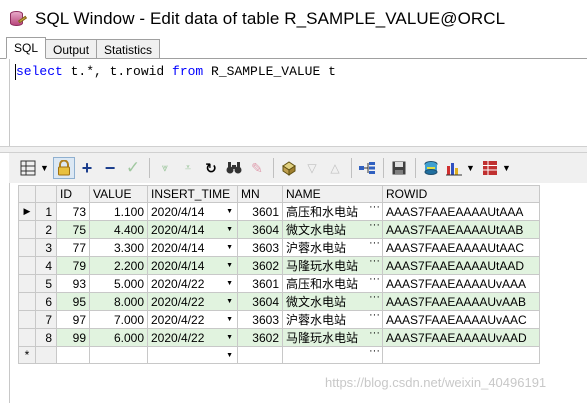 The width and height of the screenshot is (587, 403). What do you see at coordinates (71, 49) in the screenshot?
I see `tab-output: Output` at bounding box center [71, 49].